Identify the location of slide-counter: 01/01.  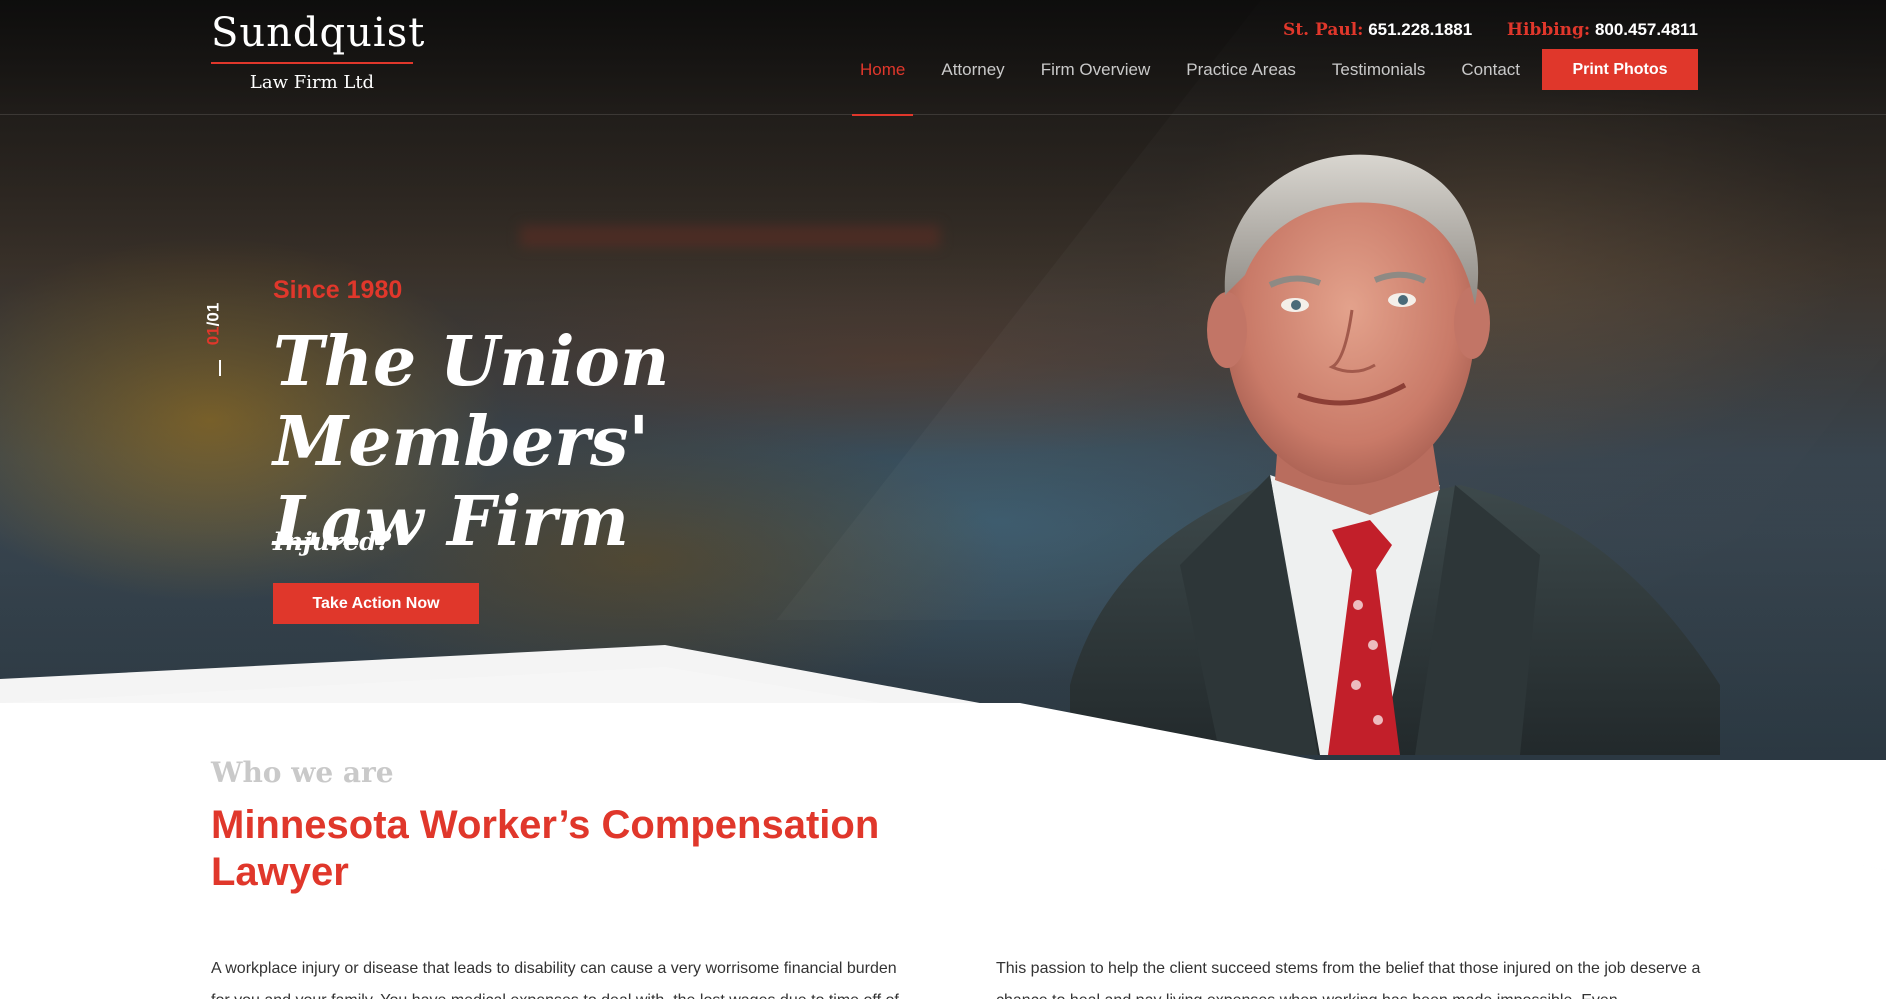
(213, 324).